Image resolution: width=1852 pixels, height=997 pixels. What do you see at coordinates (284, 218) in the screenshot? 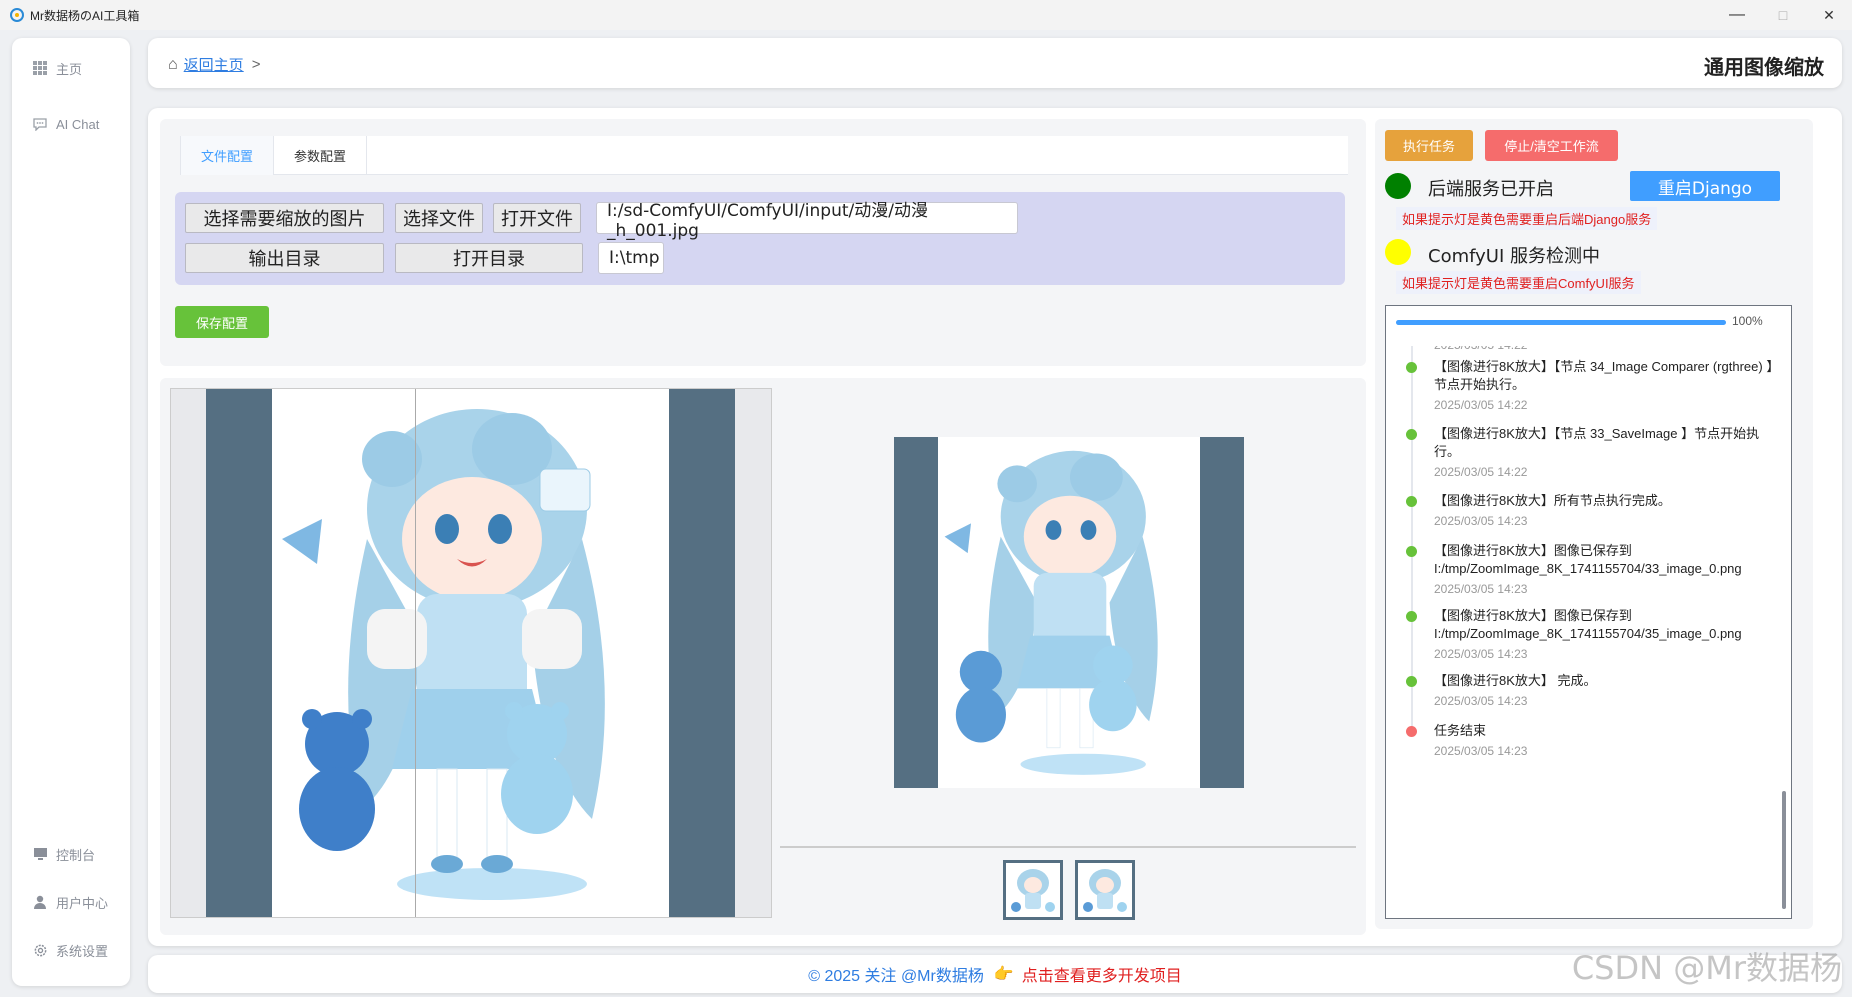
I see `select-image-label: 选择需要缩放的图片` at bounding box center [284, 218].